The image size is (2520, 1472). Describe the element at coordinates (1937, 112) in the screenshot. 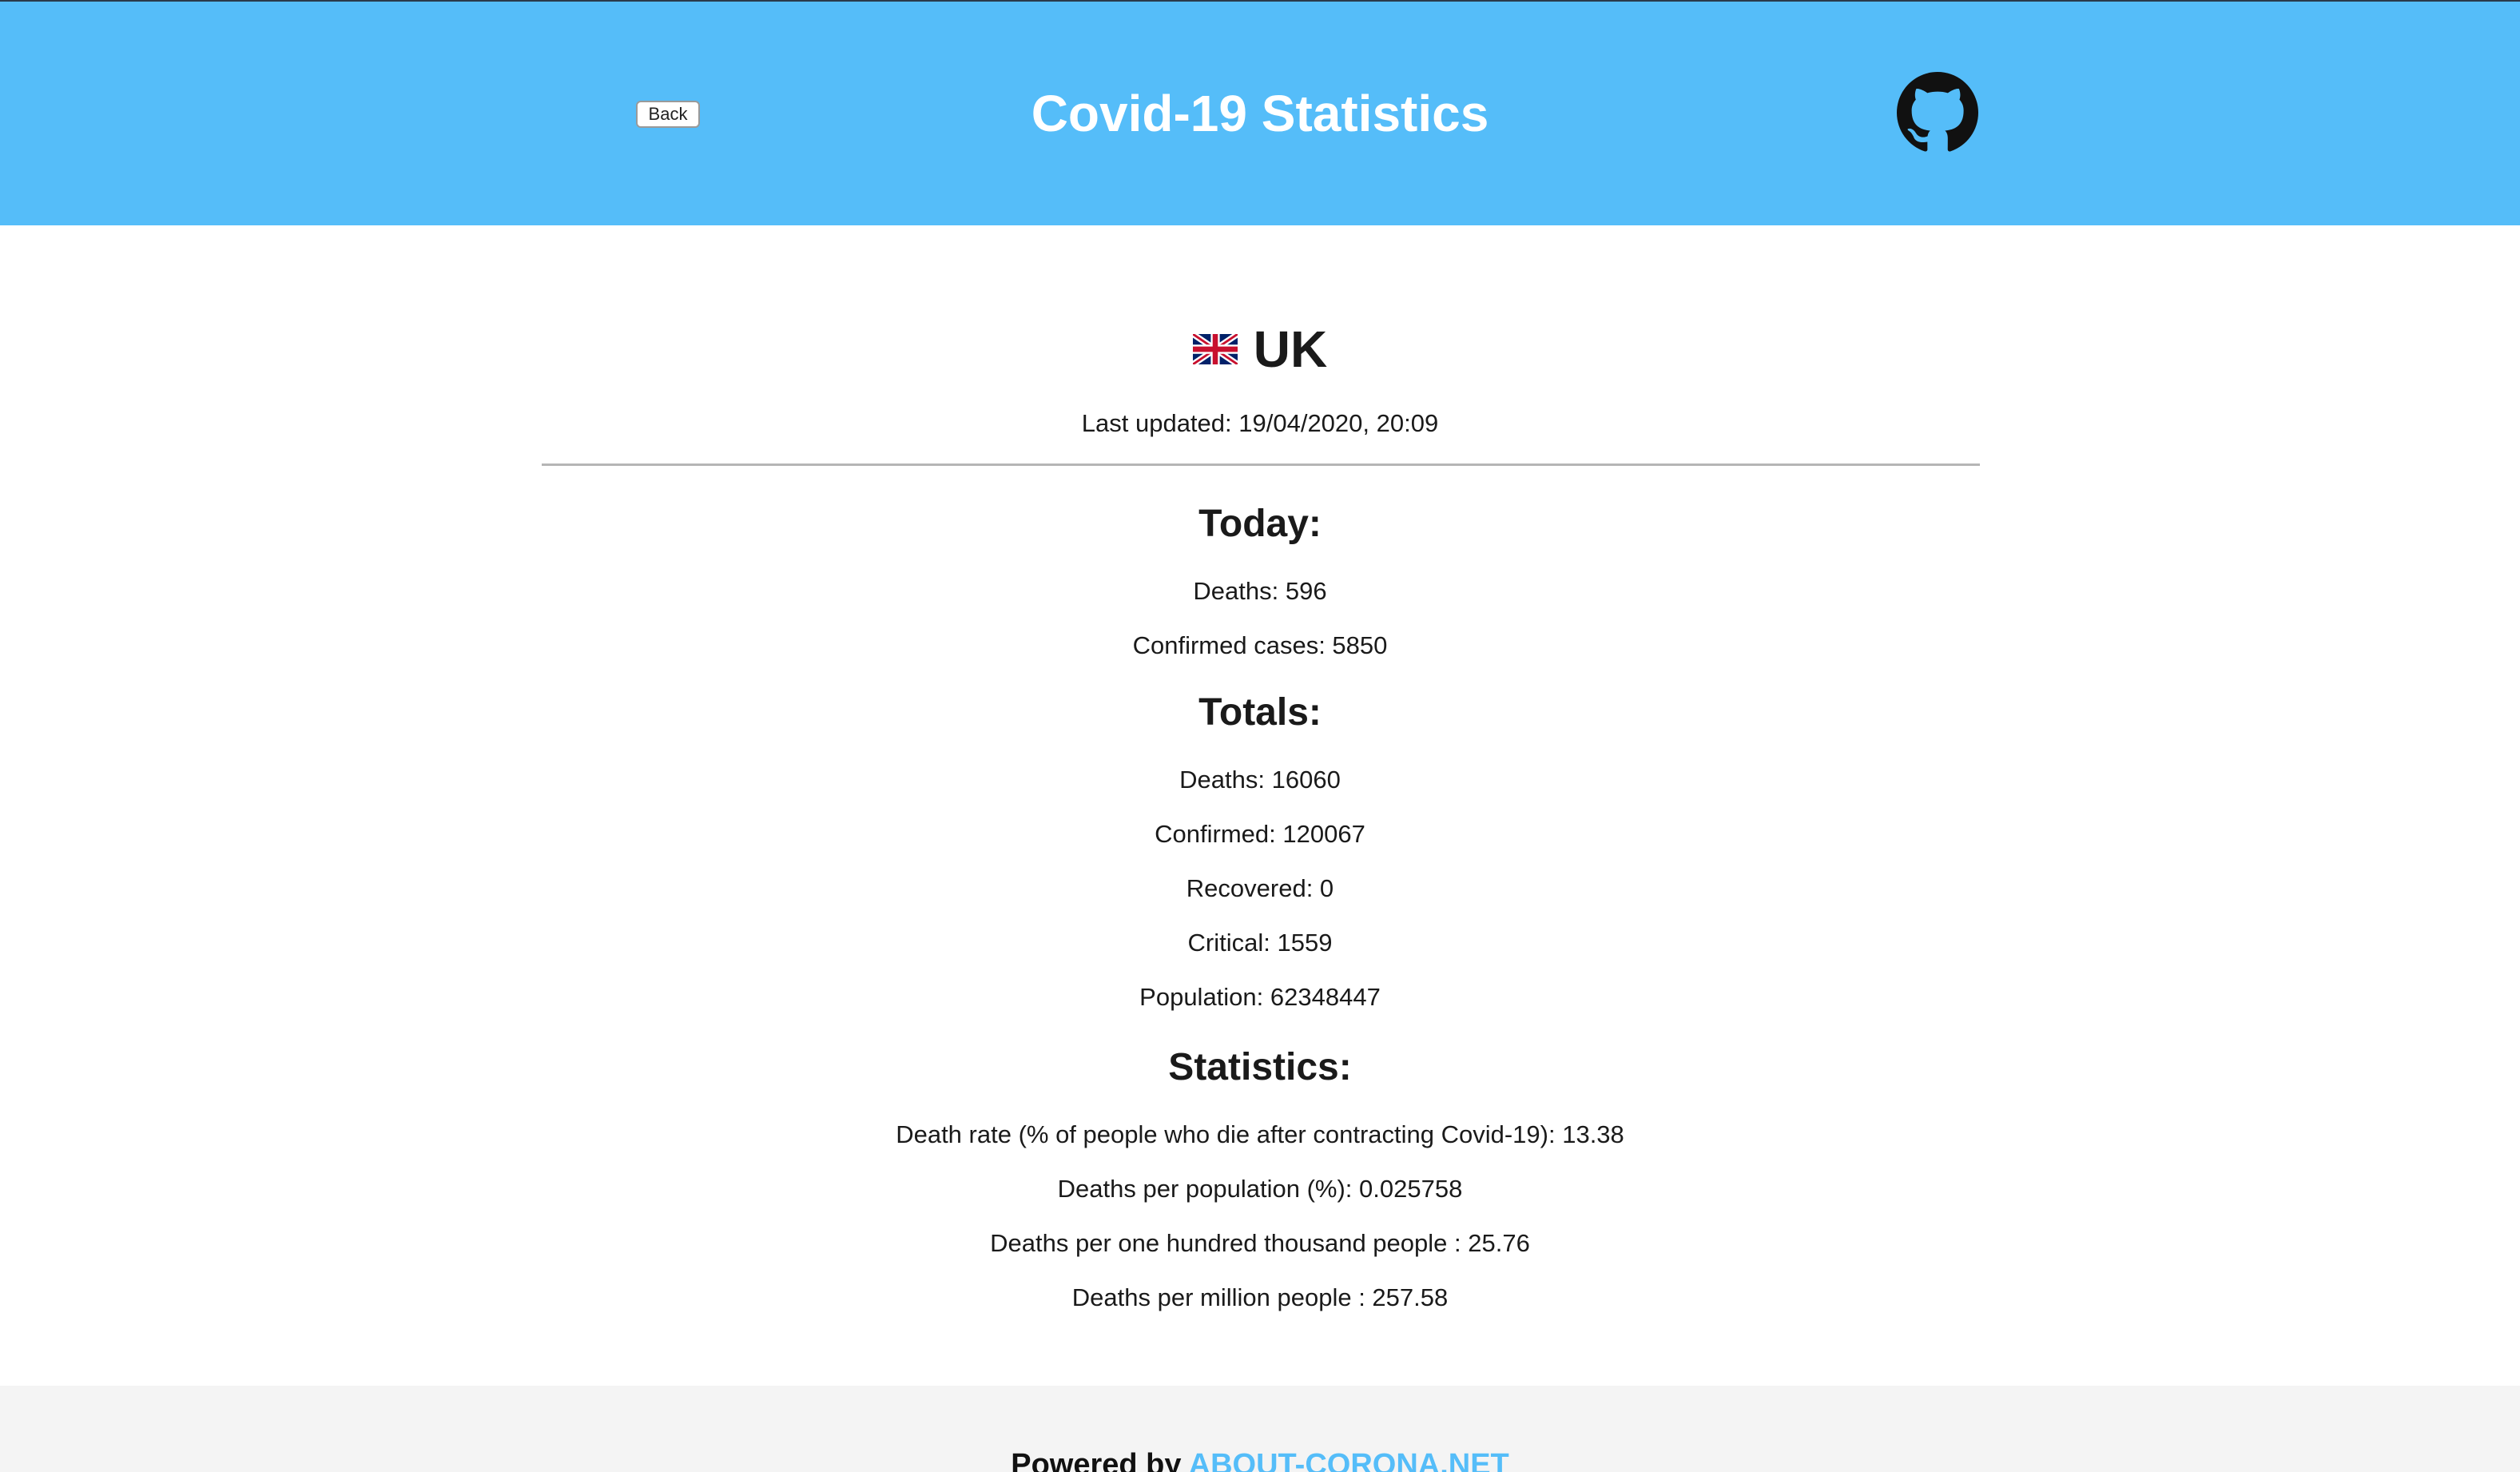

I see `github-icon` at that location.